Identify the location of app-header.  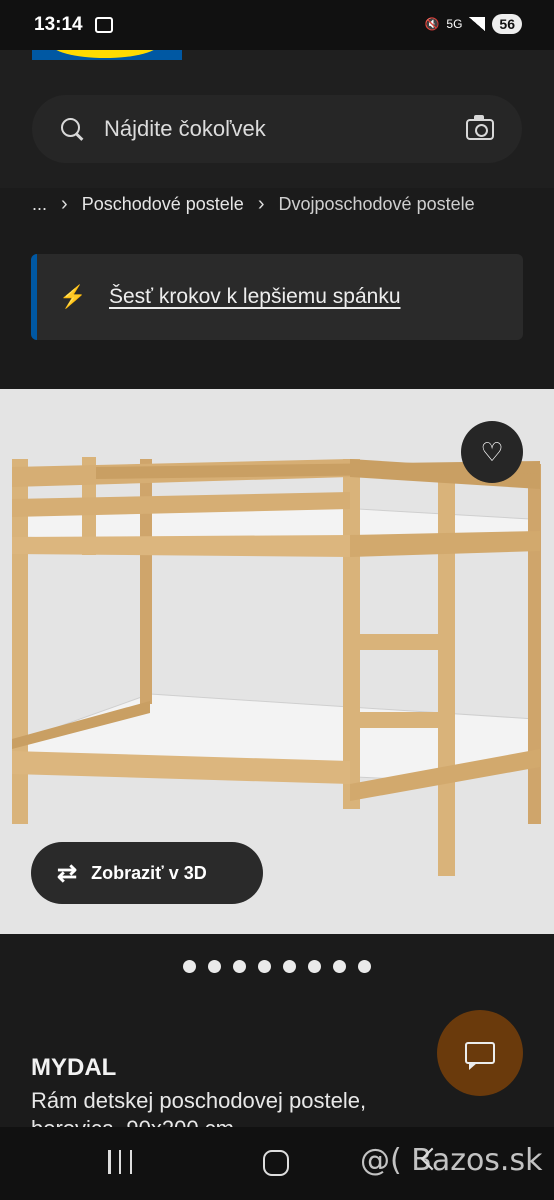
(277, 119).